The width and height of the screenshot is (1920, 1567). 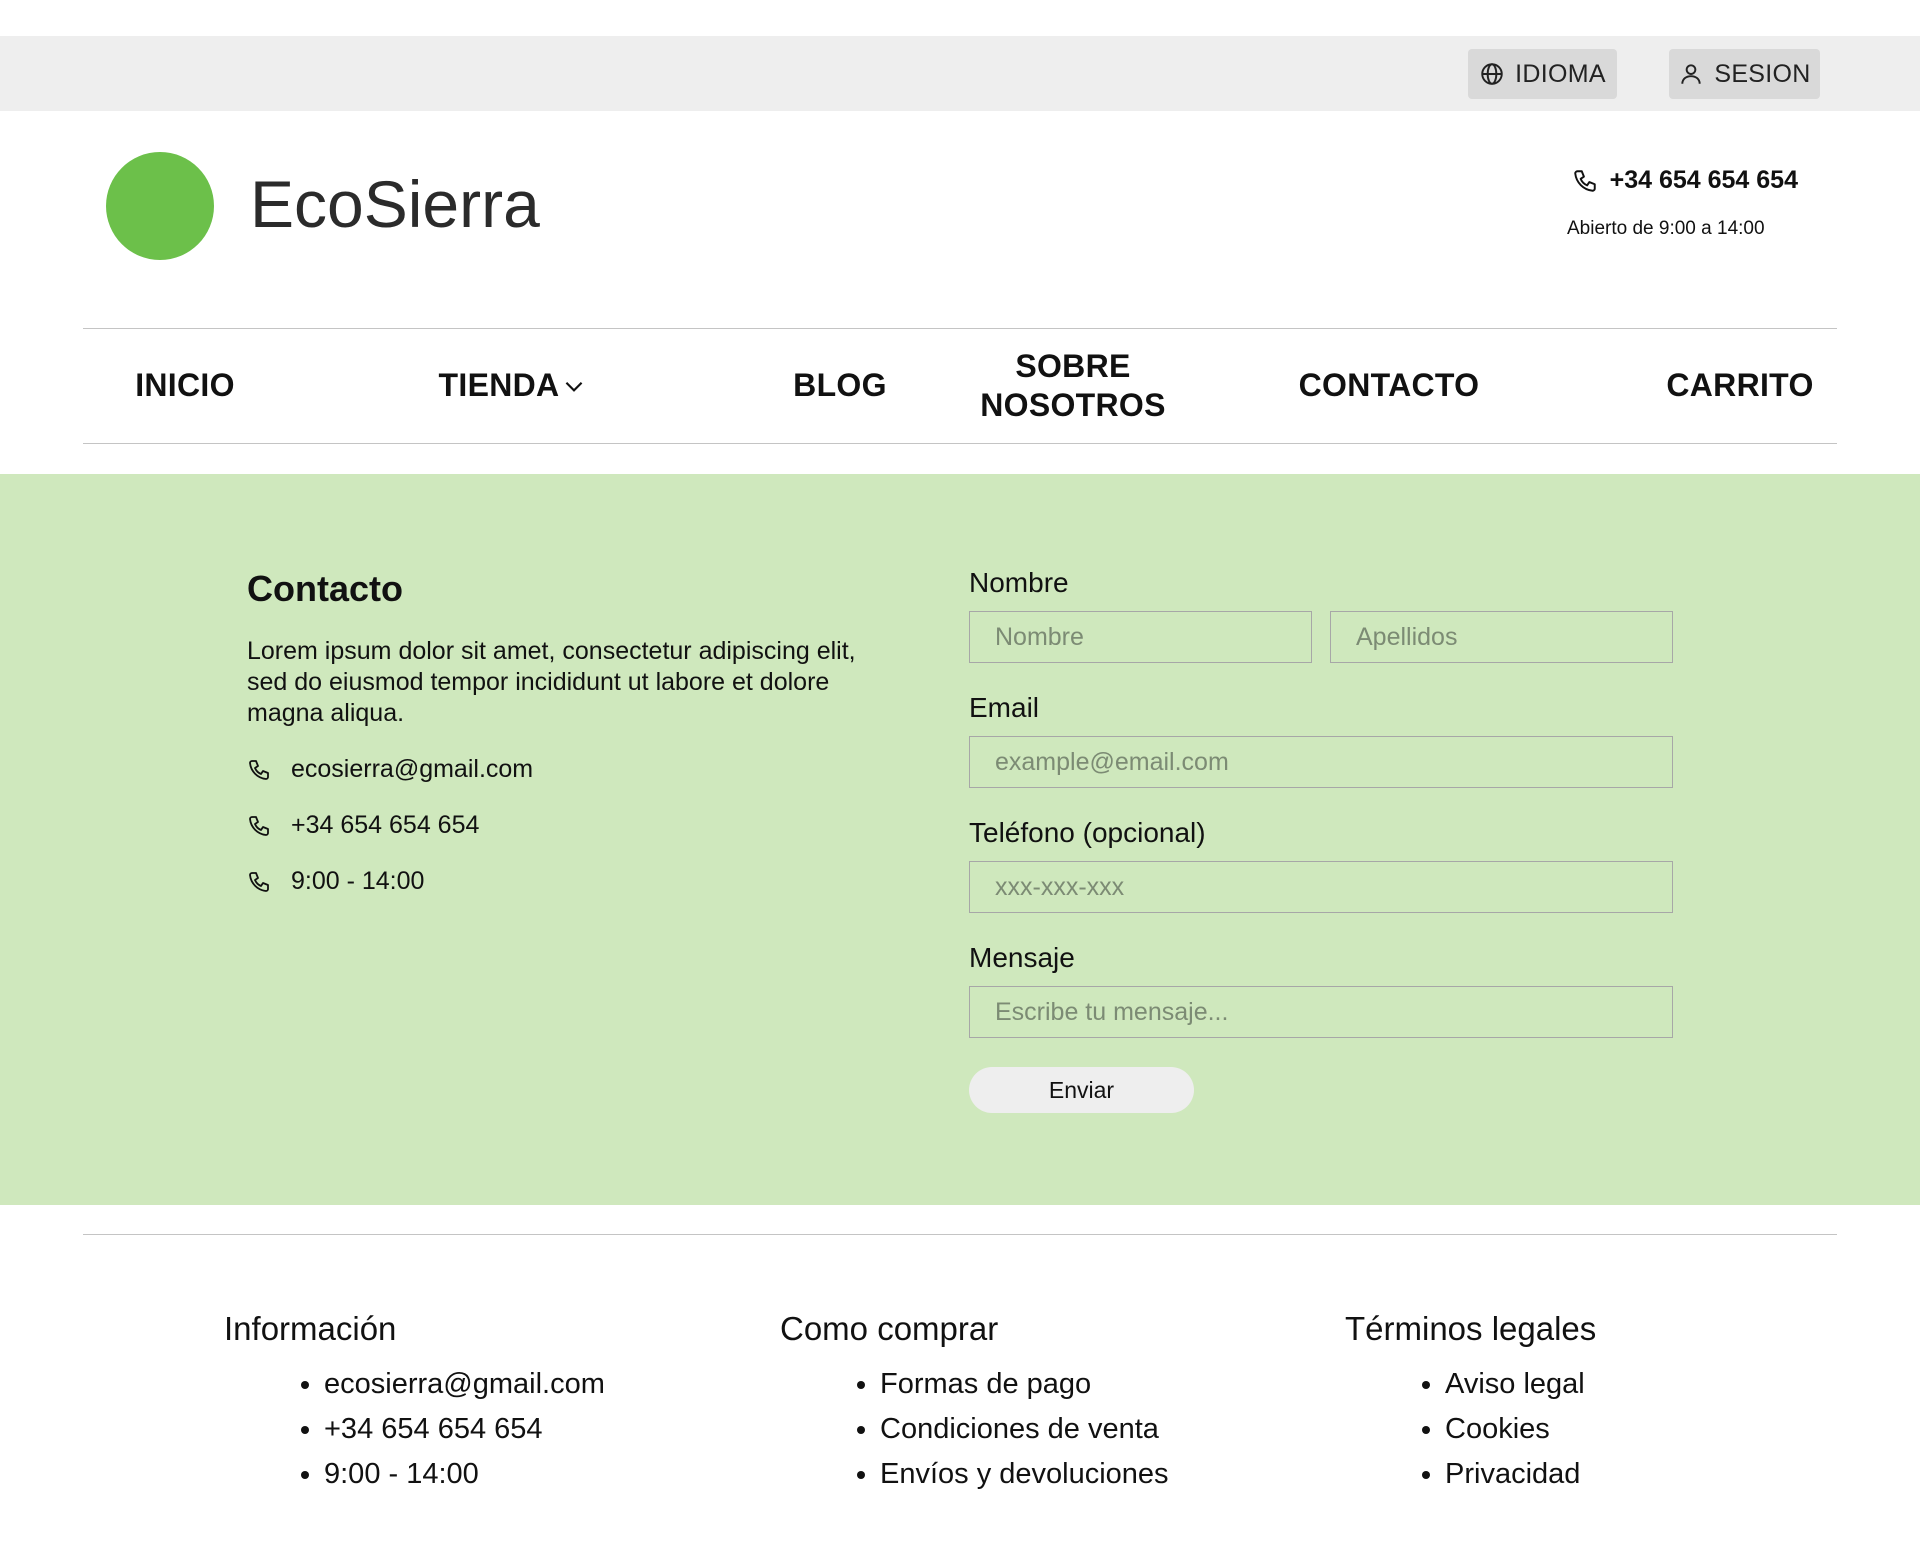 I want to click on footer-link: Envíos y devoluciones, so click(x=1024, y=1474).